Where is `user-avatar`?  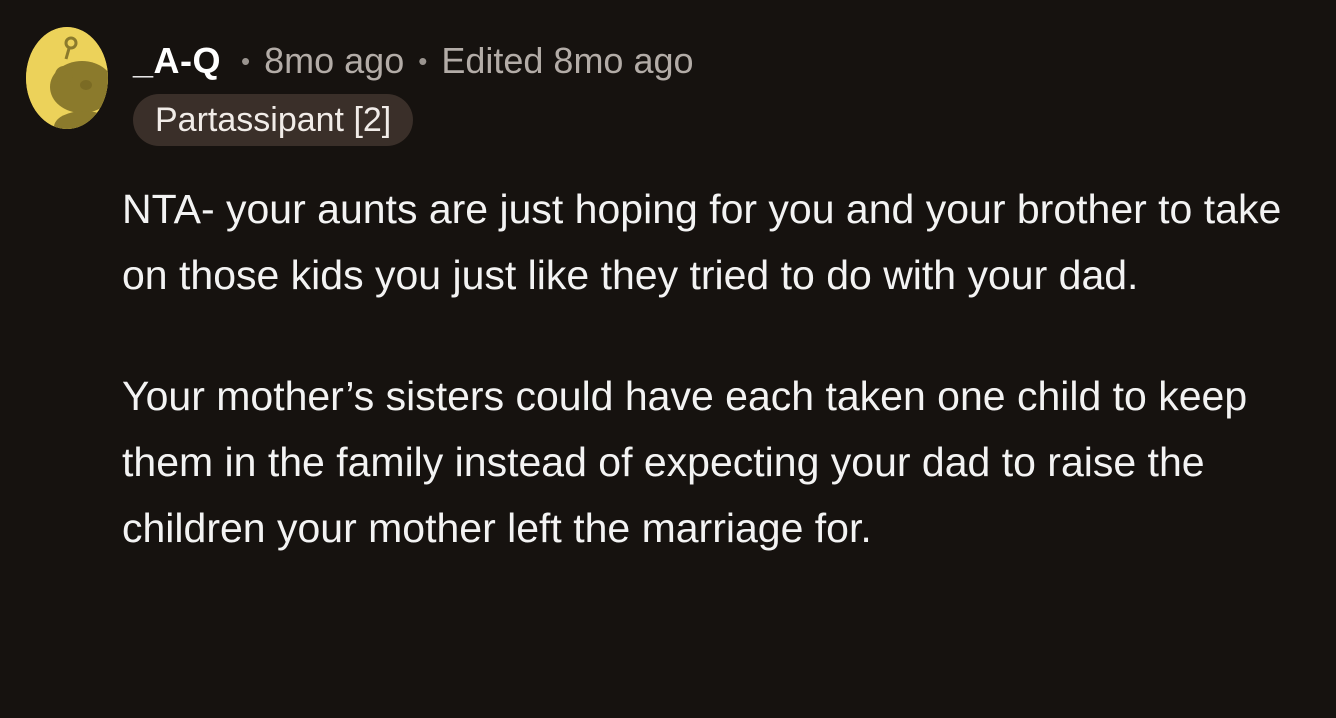 user-avatar is located at coordinates (67, 78).